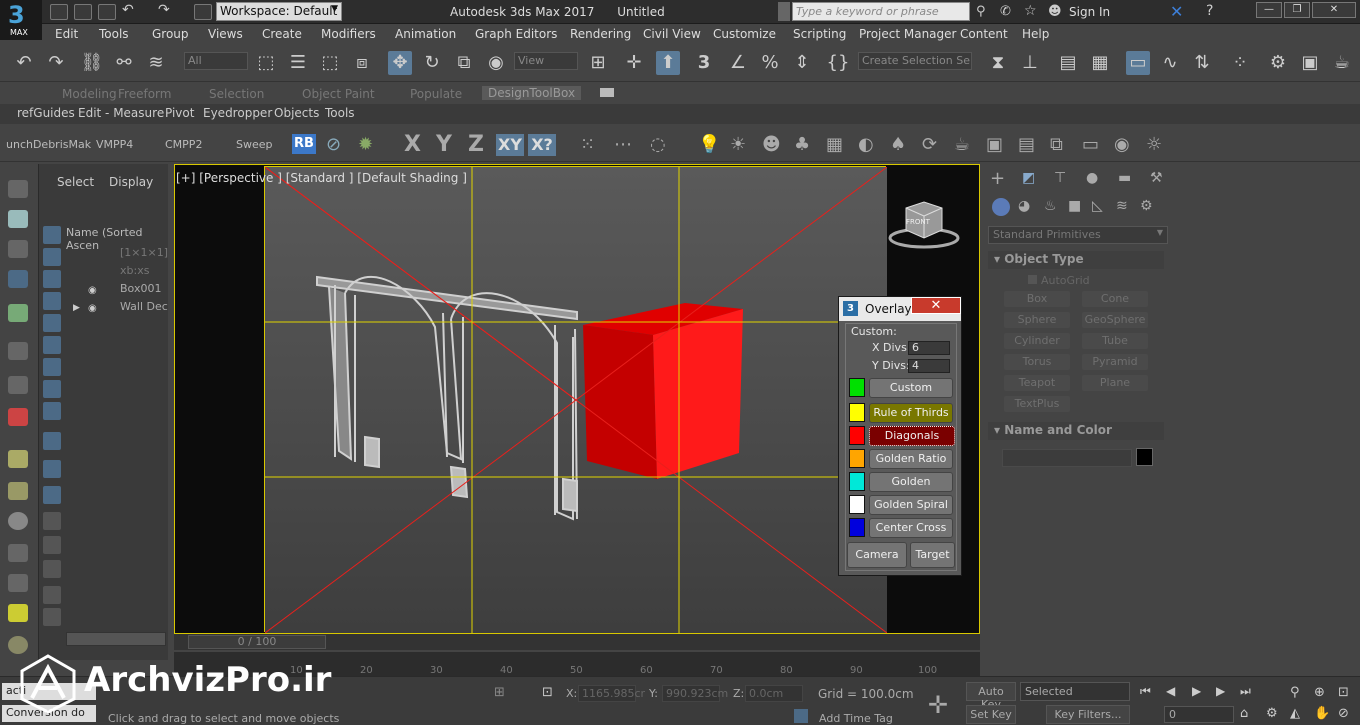 This screenshot has height=725, width=1360. I want to click on overlay-close-button: ✕, so click(936, 305).